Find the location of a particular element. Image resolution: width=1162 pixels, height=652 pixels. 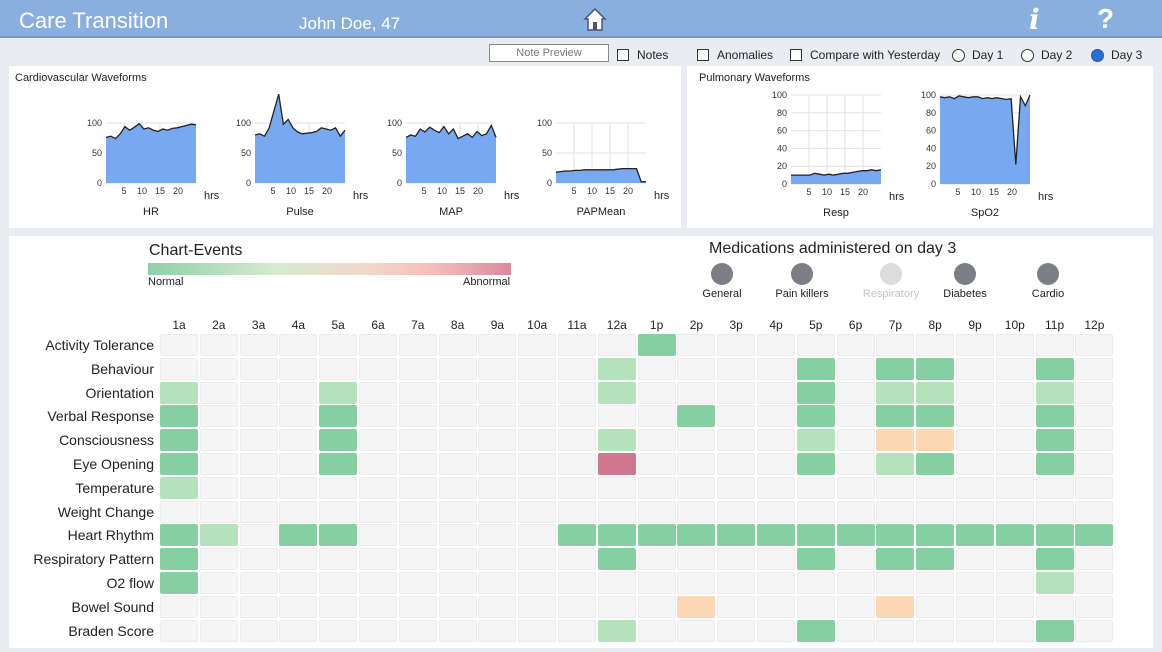

med-pain-killers: Pain killers is located at coordinates (802, 281).